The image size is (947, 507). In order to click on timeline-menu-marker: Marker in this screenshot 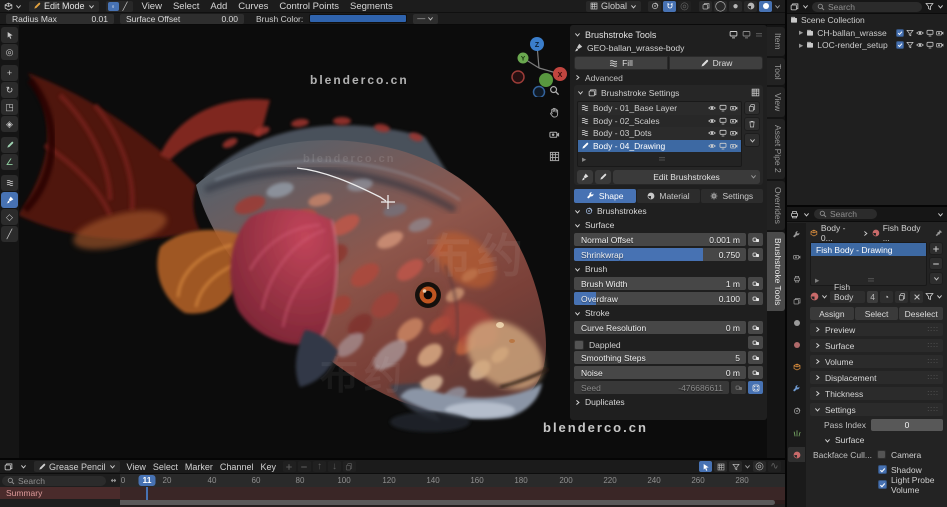, I will do `click(199, 467)`.